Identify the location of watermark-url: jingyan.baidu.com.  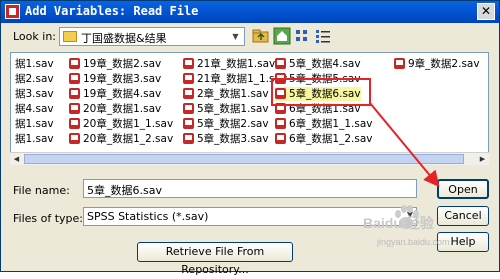
(413, 242).